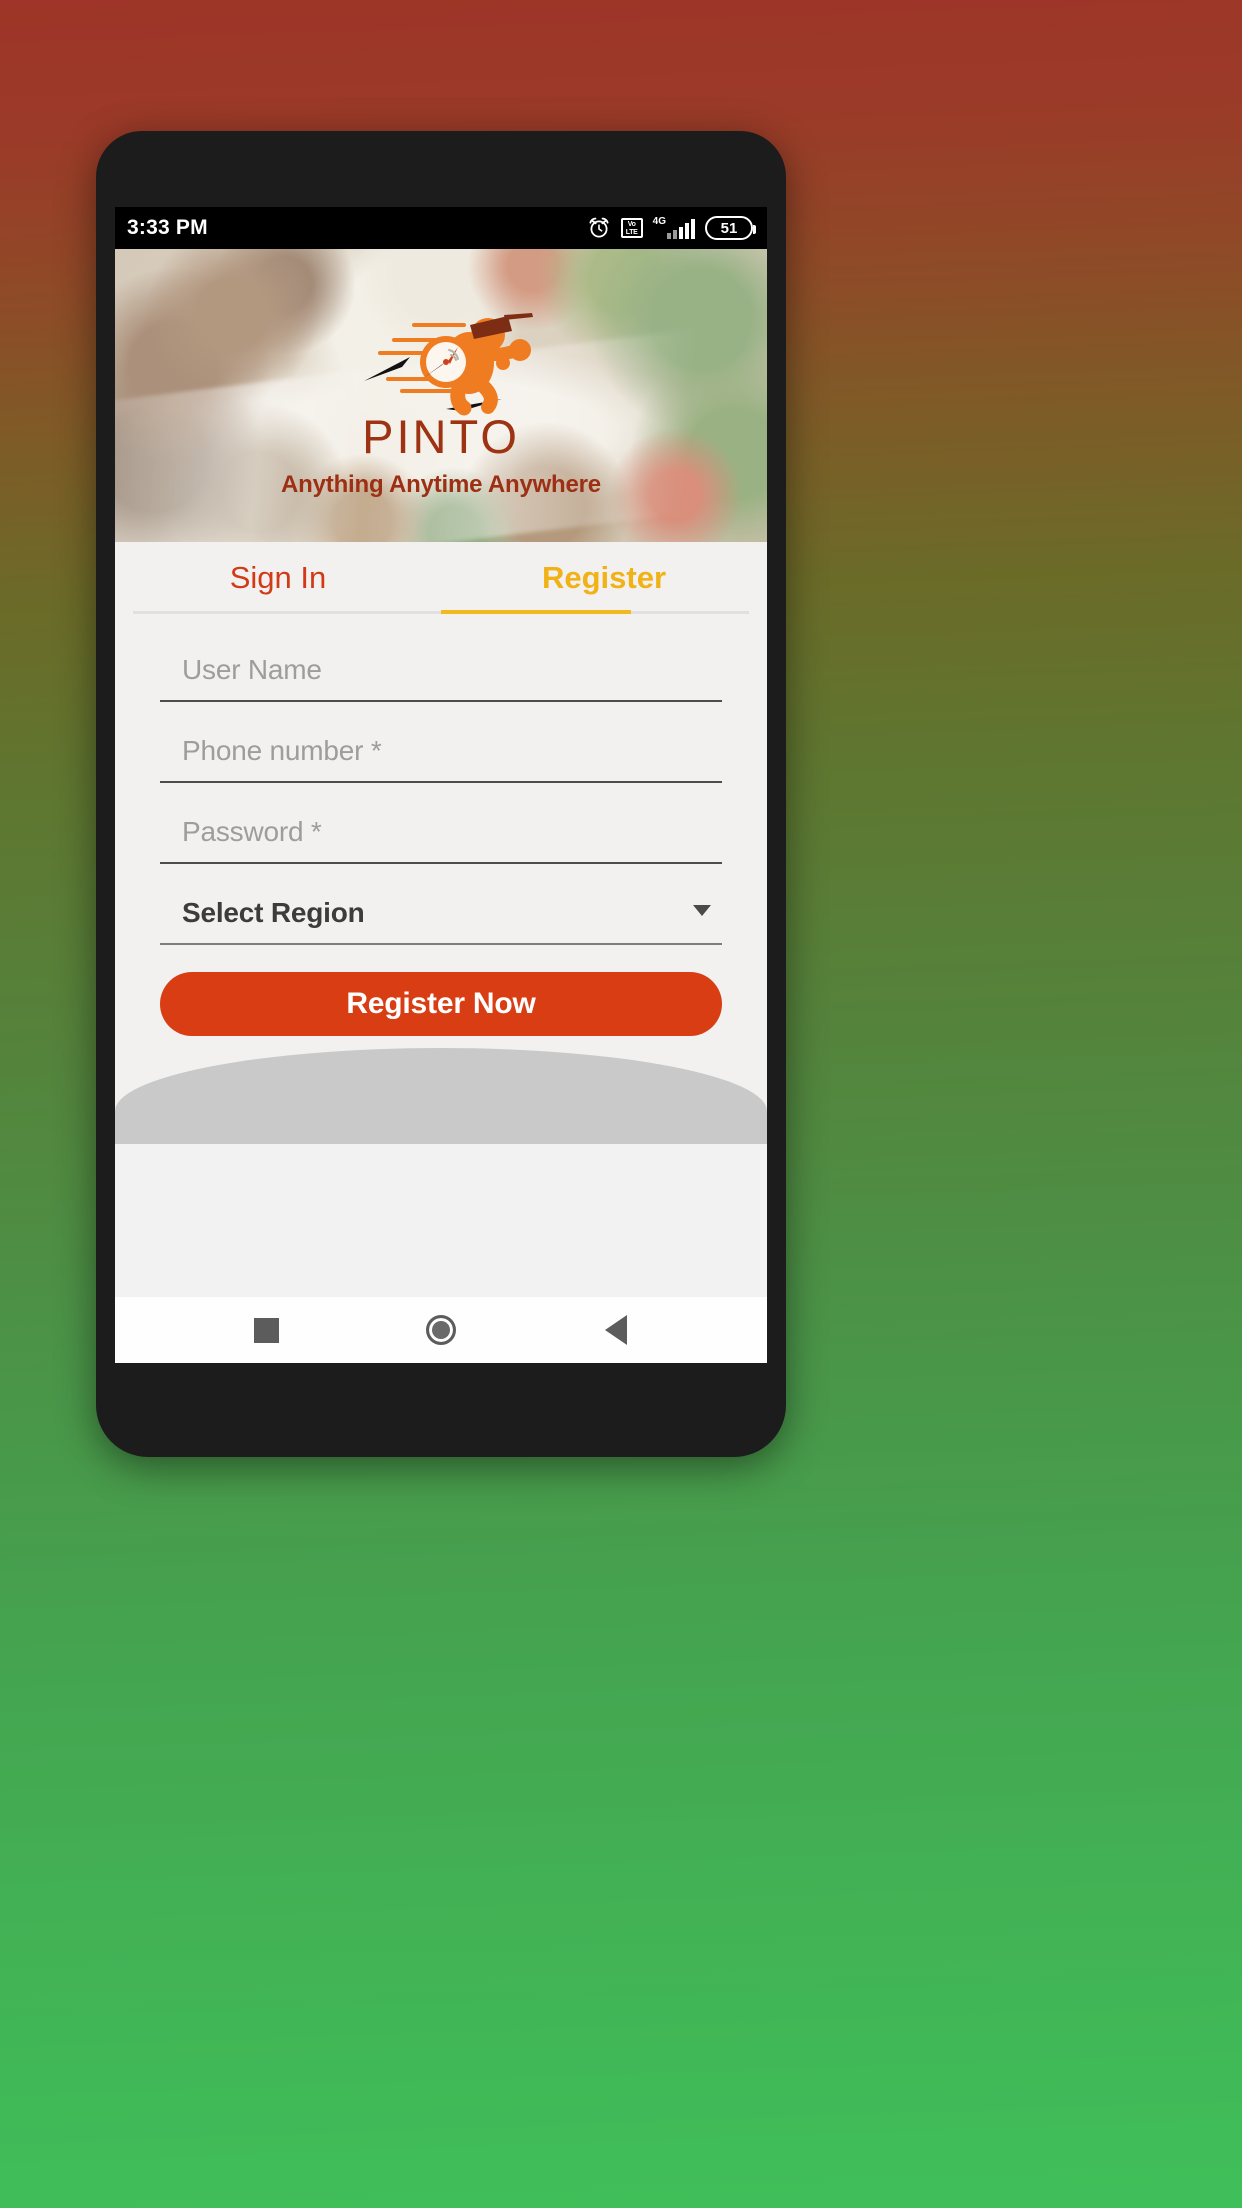  Describe the element at coordinates (441, 1096) in the screenshot. I see `footer-curve-decoration` at that location.